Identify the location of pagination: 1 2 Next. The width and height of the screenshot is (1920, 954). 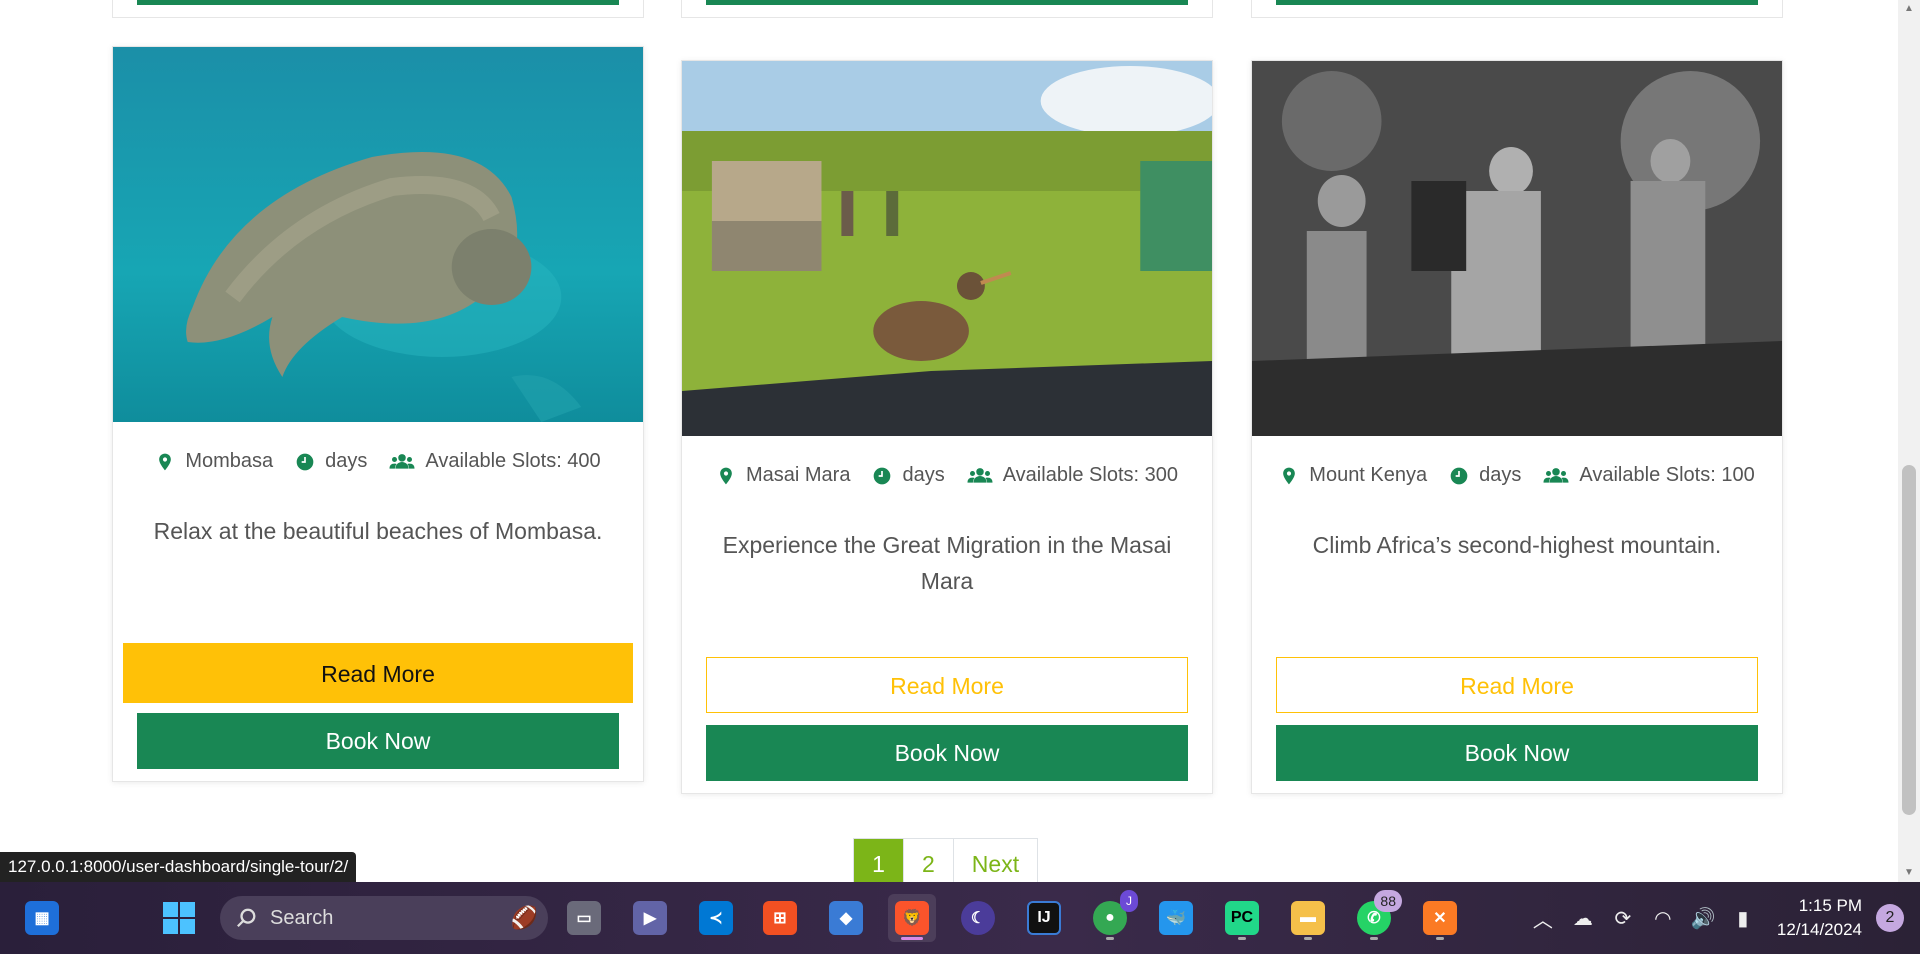
(946, 860).